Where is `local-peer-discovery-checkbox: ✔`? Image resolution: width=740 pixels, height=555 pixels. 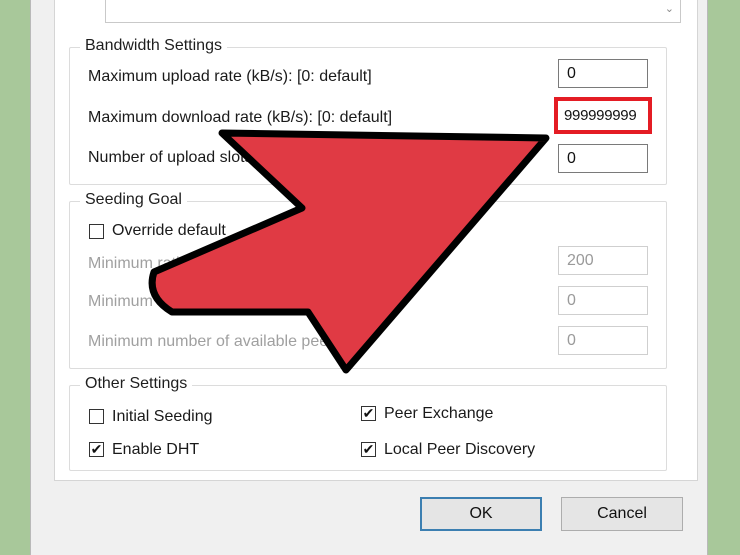
local-peer-discovery-checkbox: ✔ is located at coordinates (368, 449).